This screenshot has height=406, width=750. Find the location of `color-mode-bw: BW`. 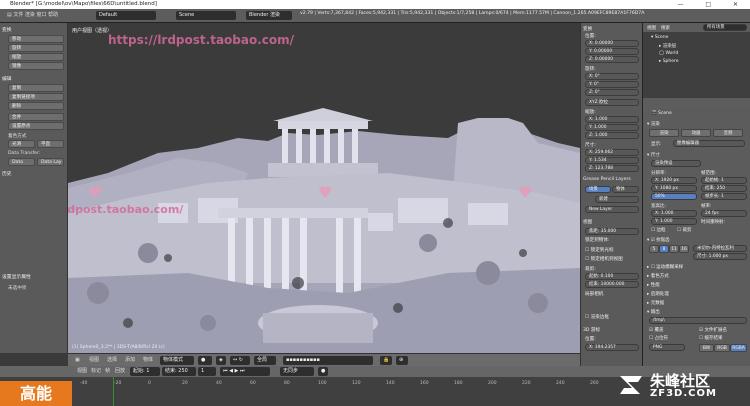

color-mode-bw: BW is located at coordinates (706, 348).